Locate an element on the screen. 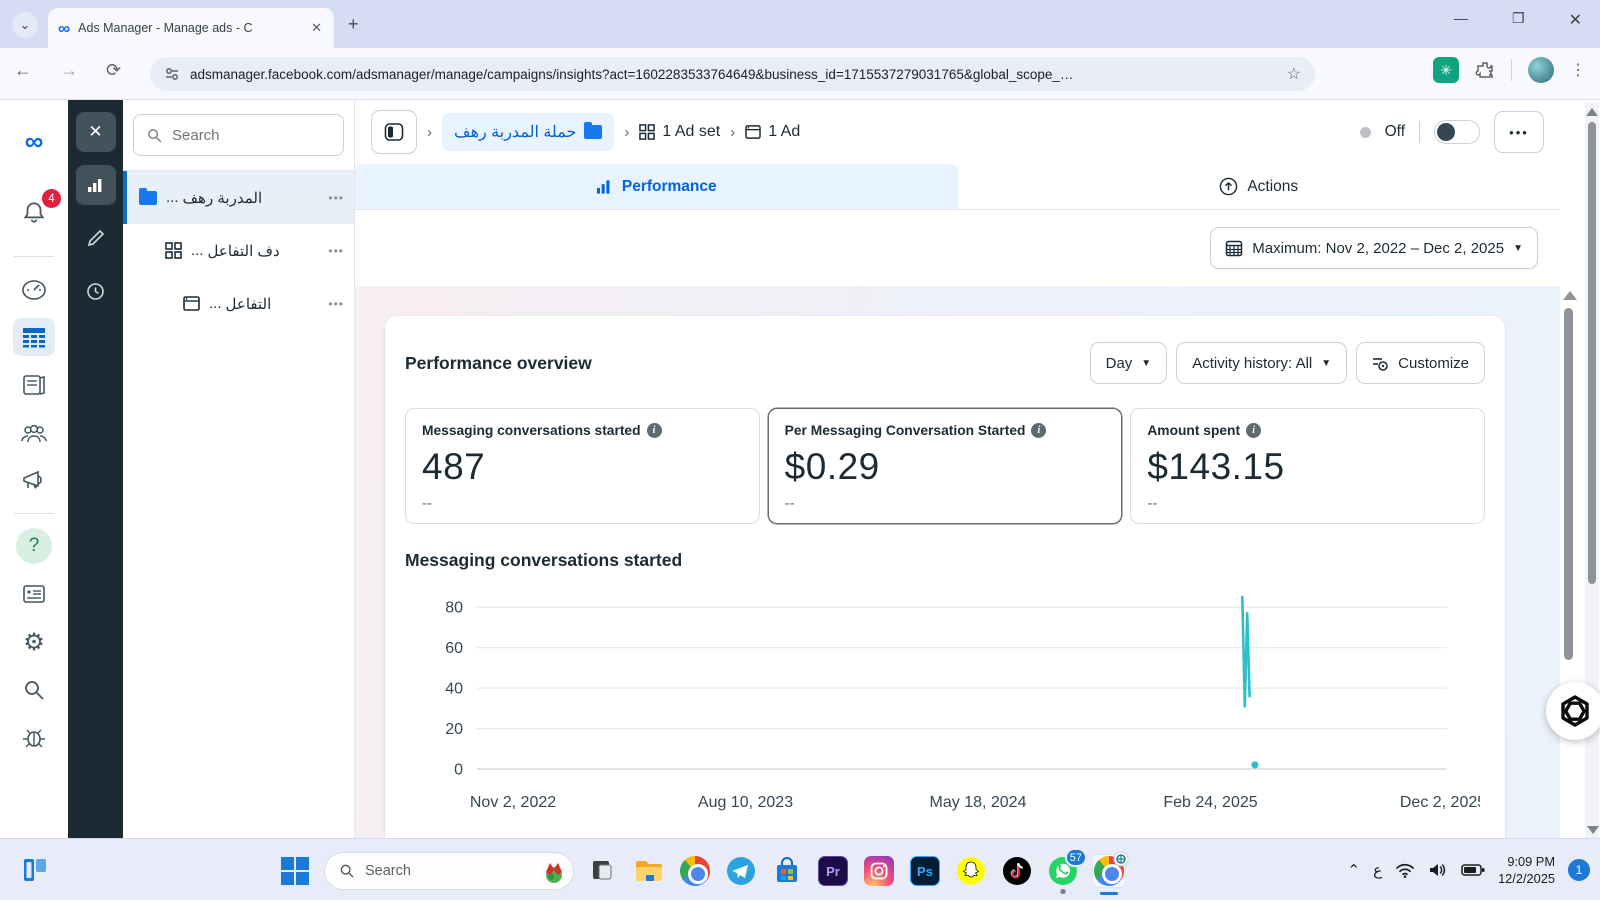 Image resolution: width=1600 pixels, height=900 pixels. tree-row-ad: ... التفاعل ••• is located at coordinates (238, 303).